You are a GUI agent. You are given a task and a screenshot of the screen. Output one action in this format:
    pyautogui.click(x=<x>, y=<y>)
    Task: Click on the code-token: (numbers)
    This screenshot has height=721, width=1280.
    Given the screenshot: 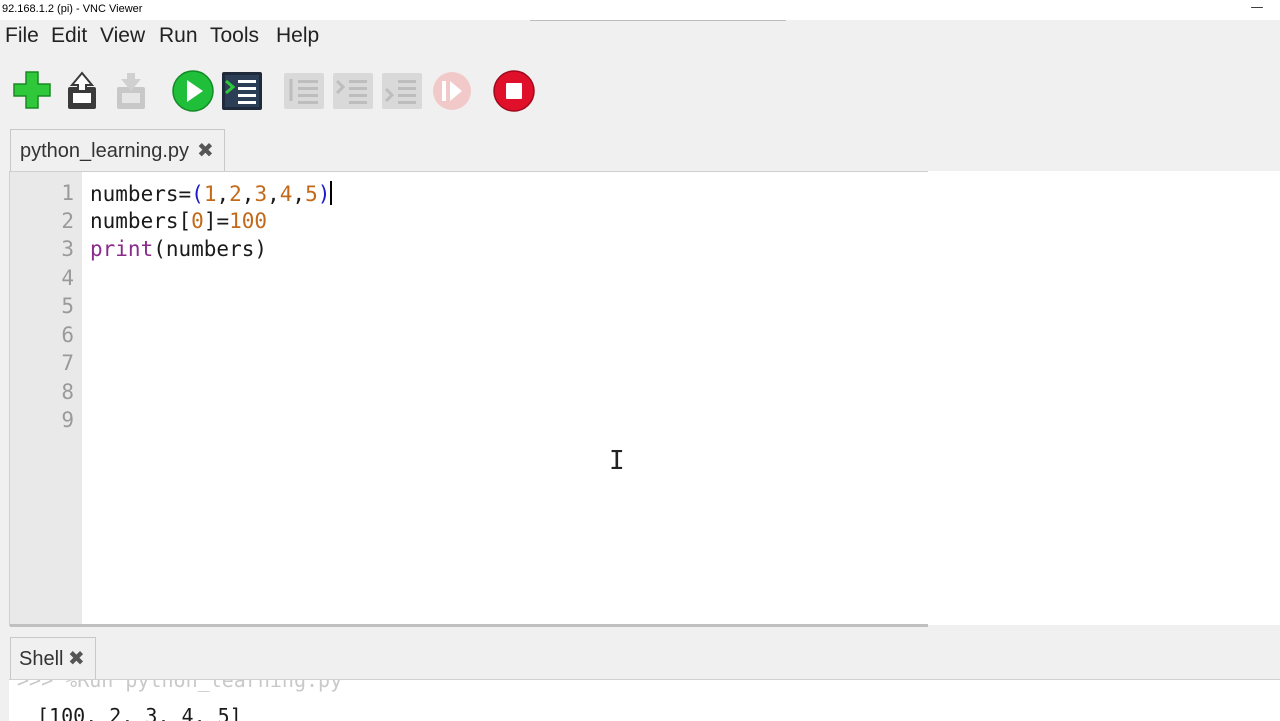 What is the action you would take?
    pyautogui.click(x=210, y=249)
    